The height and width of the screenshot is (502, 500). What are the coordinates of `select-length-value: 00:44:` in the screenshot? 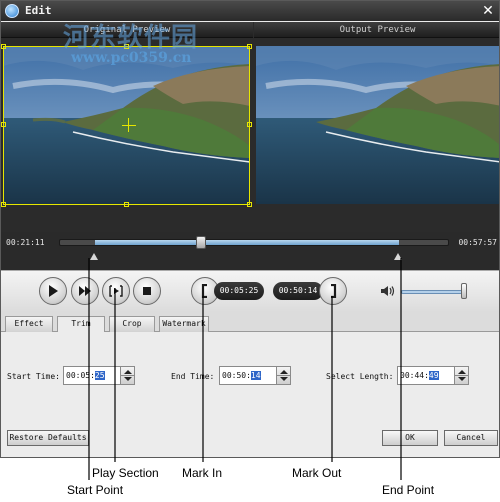 It's located at (414, 375).